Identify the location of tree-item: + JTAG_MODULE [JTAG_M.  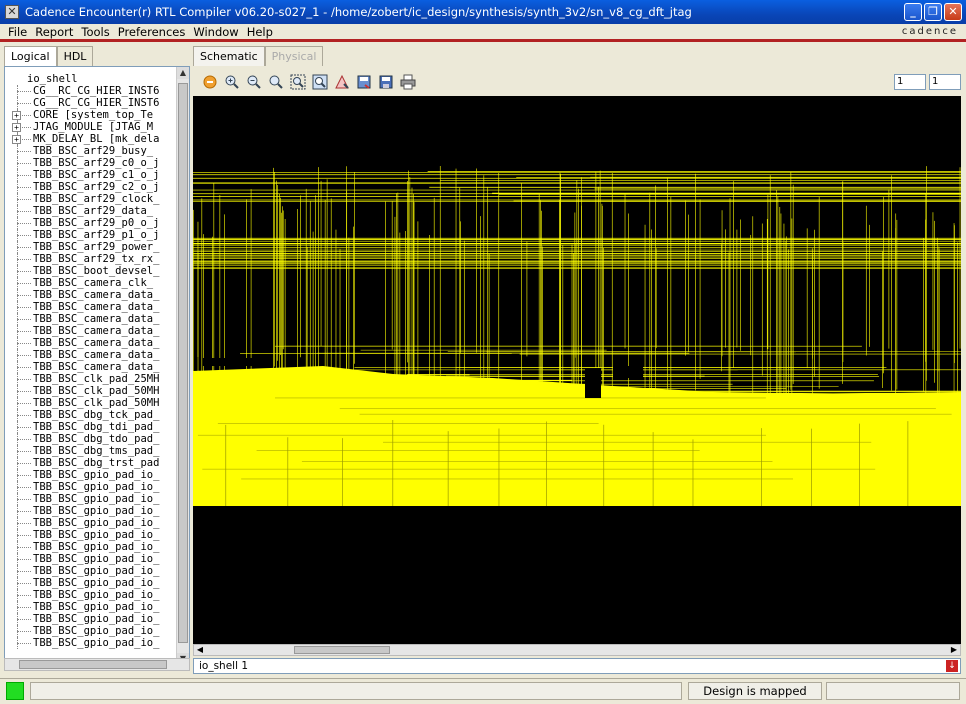
(93, 127).